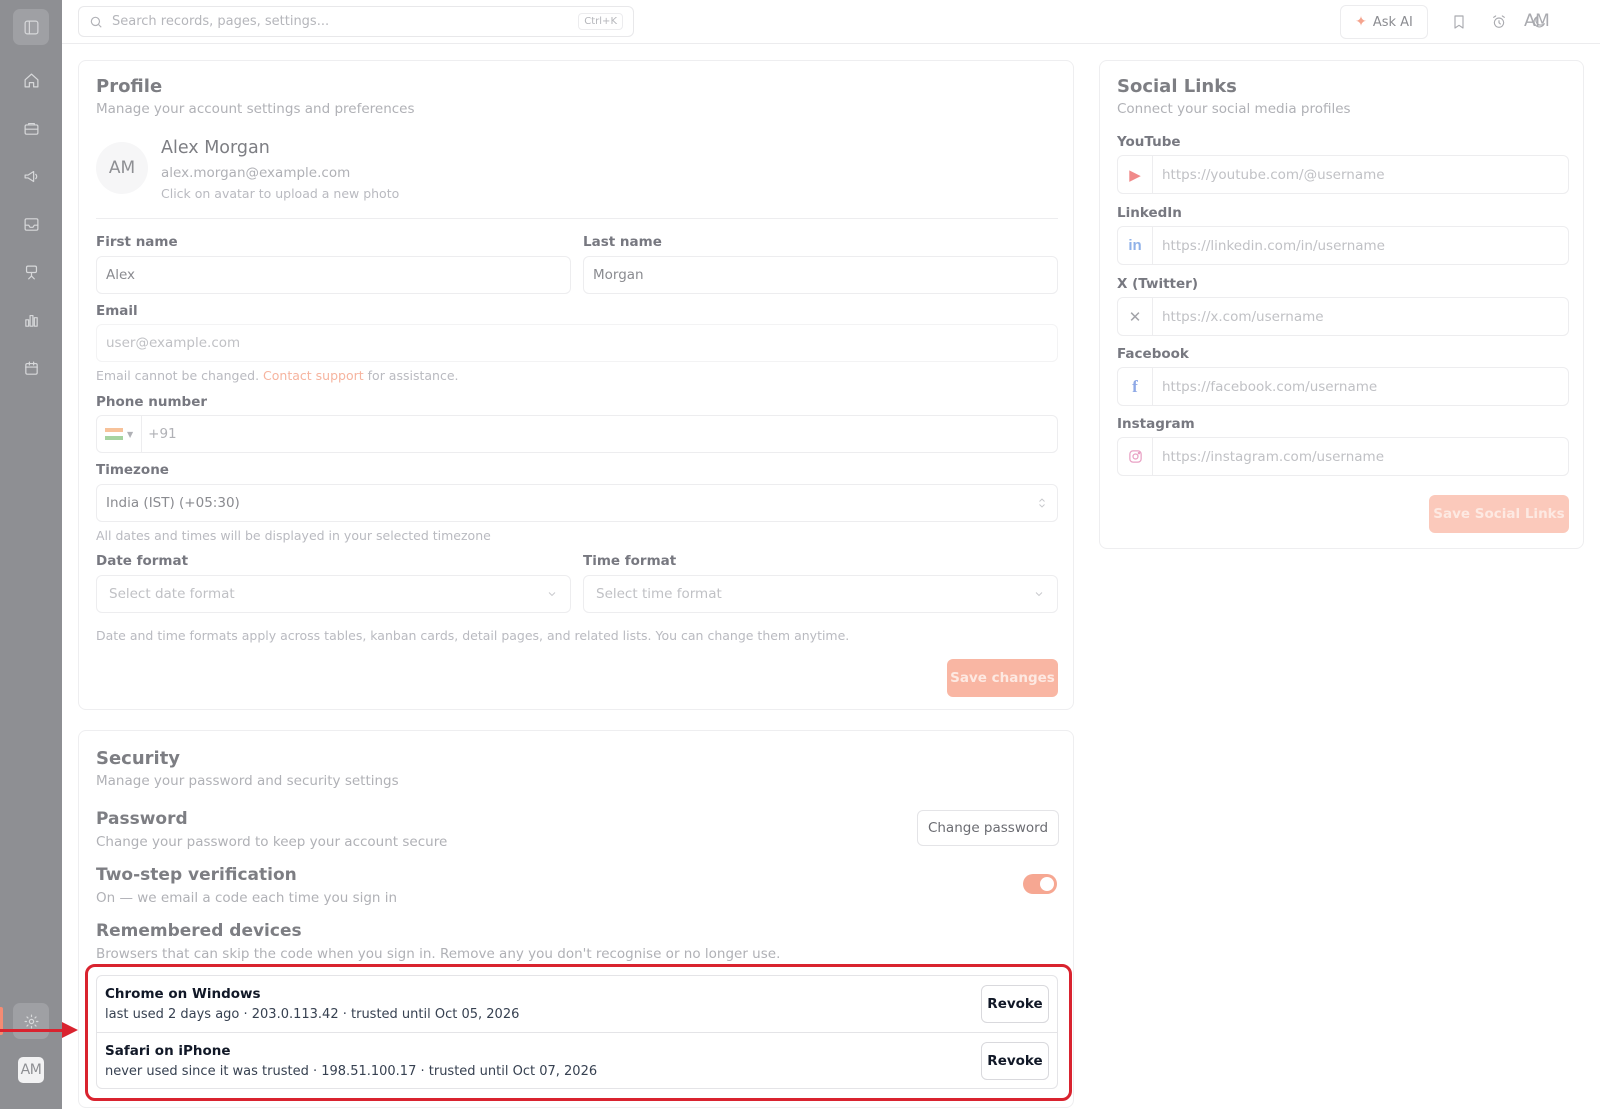 The image size is (1600, 1109). Describe the element at coordinates (820, 275) in the screenshot. I see `last-name-field: Morgan` at that location.